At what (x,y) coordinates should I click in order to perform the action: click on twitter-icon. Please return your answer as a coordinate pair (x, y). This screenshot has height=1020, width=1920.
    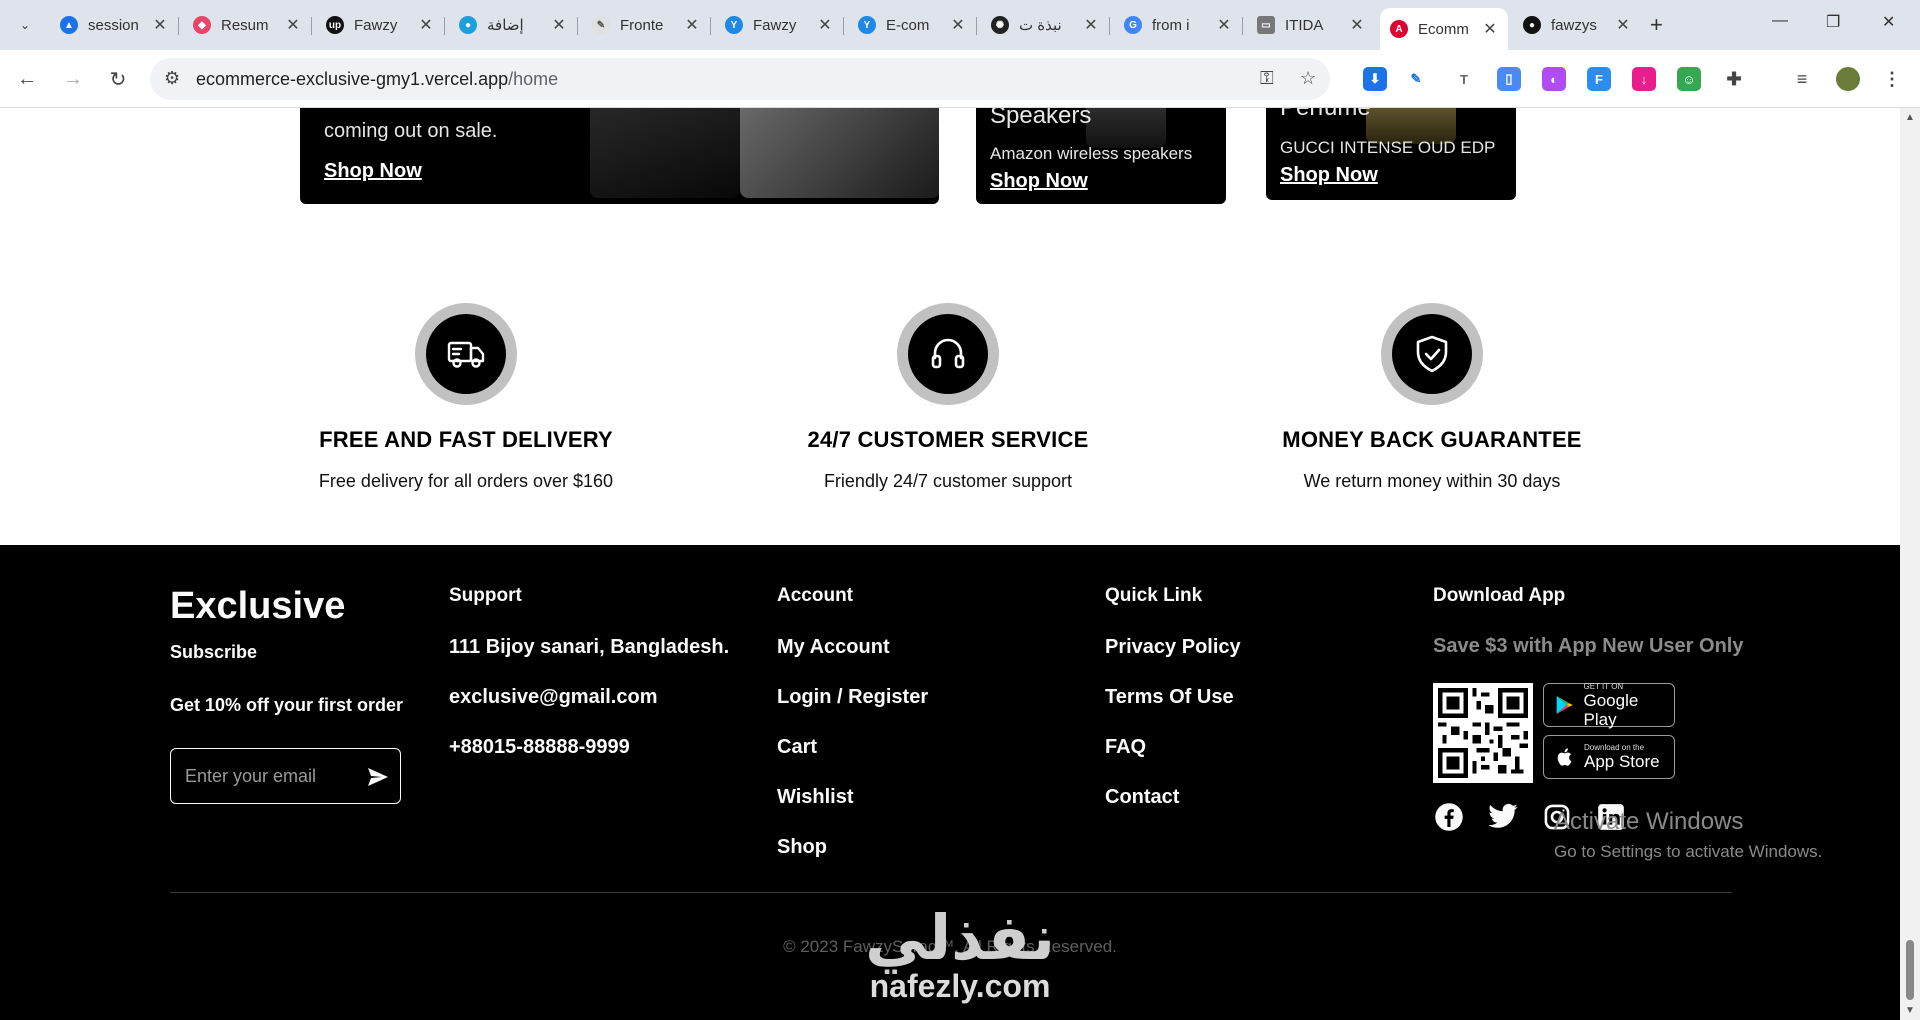
    Looking at the image, I should click on (1503, 817).